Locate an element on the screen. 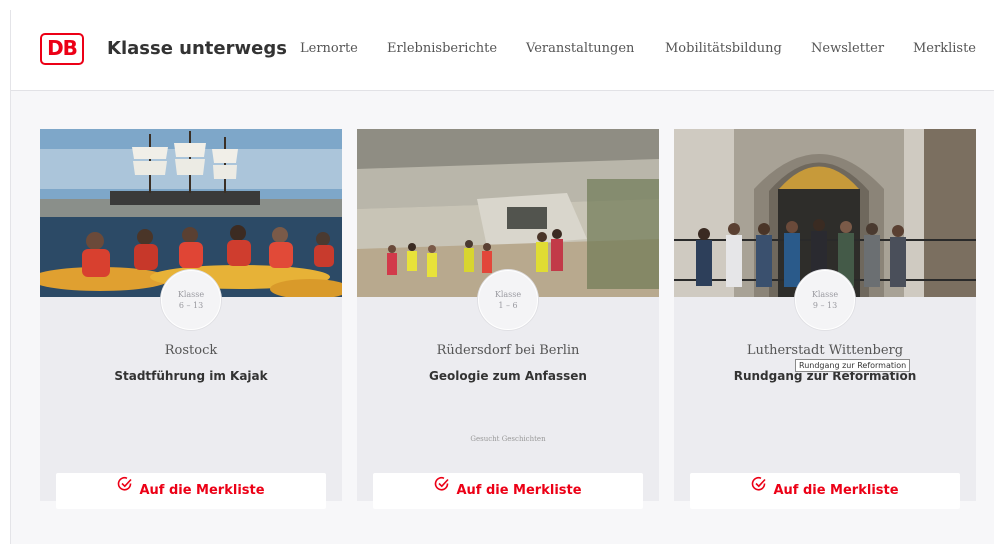 This screenshot has width=994, height=544. card-meta: Gesucht Geschichten is located at coordinates (508, 439).